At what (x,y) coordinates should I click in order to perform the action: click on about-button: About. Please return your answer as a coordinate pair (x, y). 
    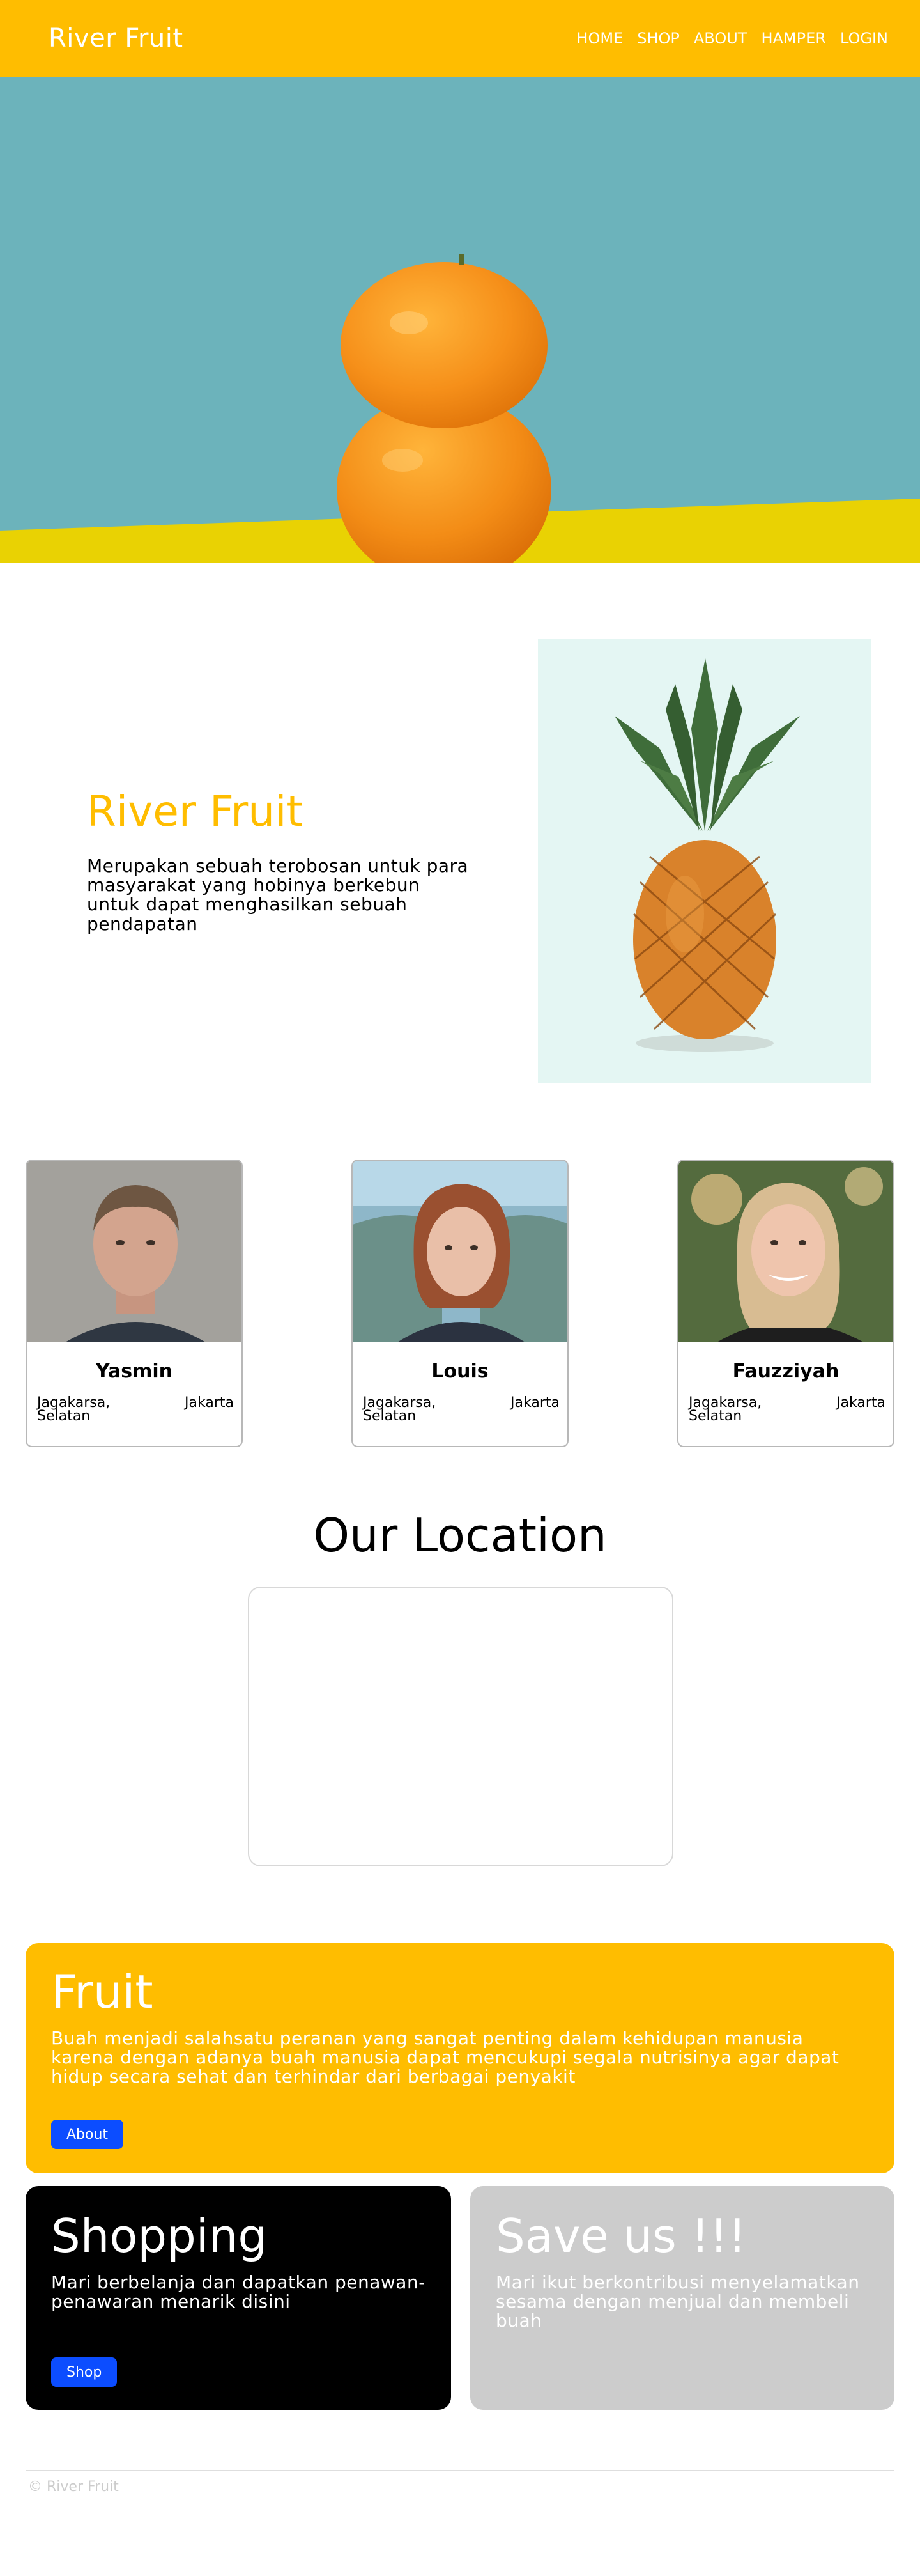
    Looking at the image, I should click on (87, 2134).